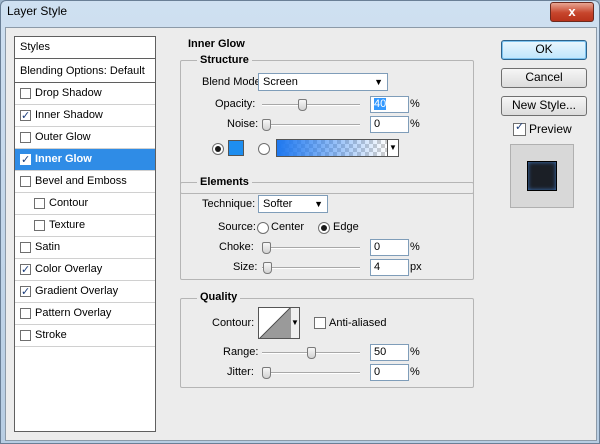 This screenshot has height=444, width=600. I want to click on noise-slider, so click(311, 125).